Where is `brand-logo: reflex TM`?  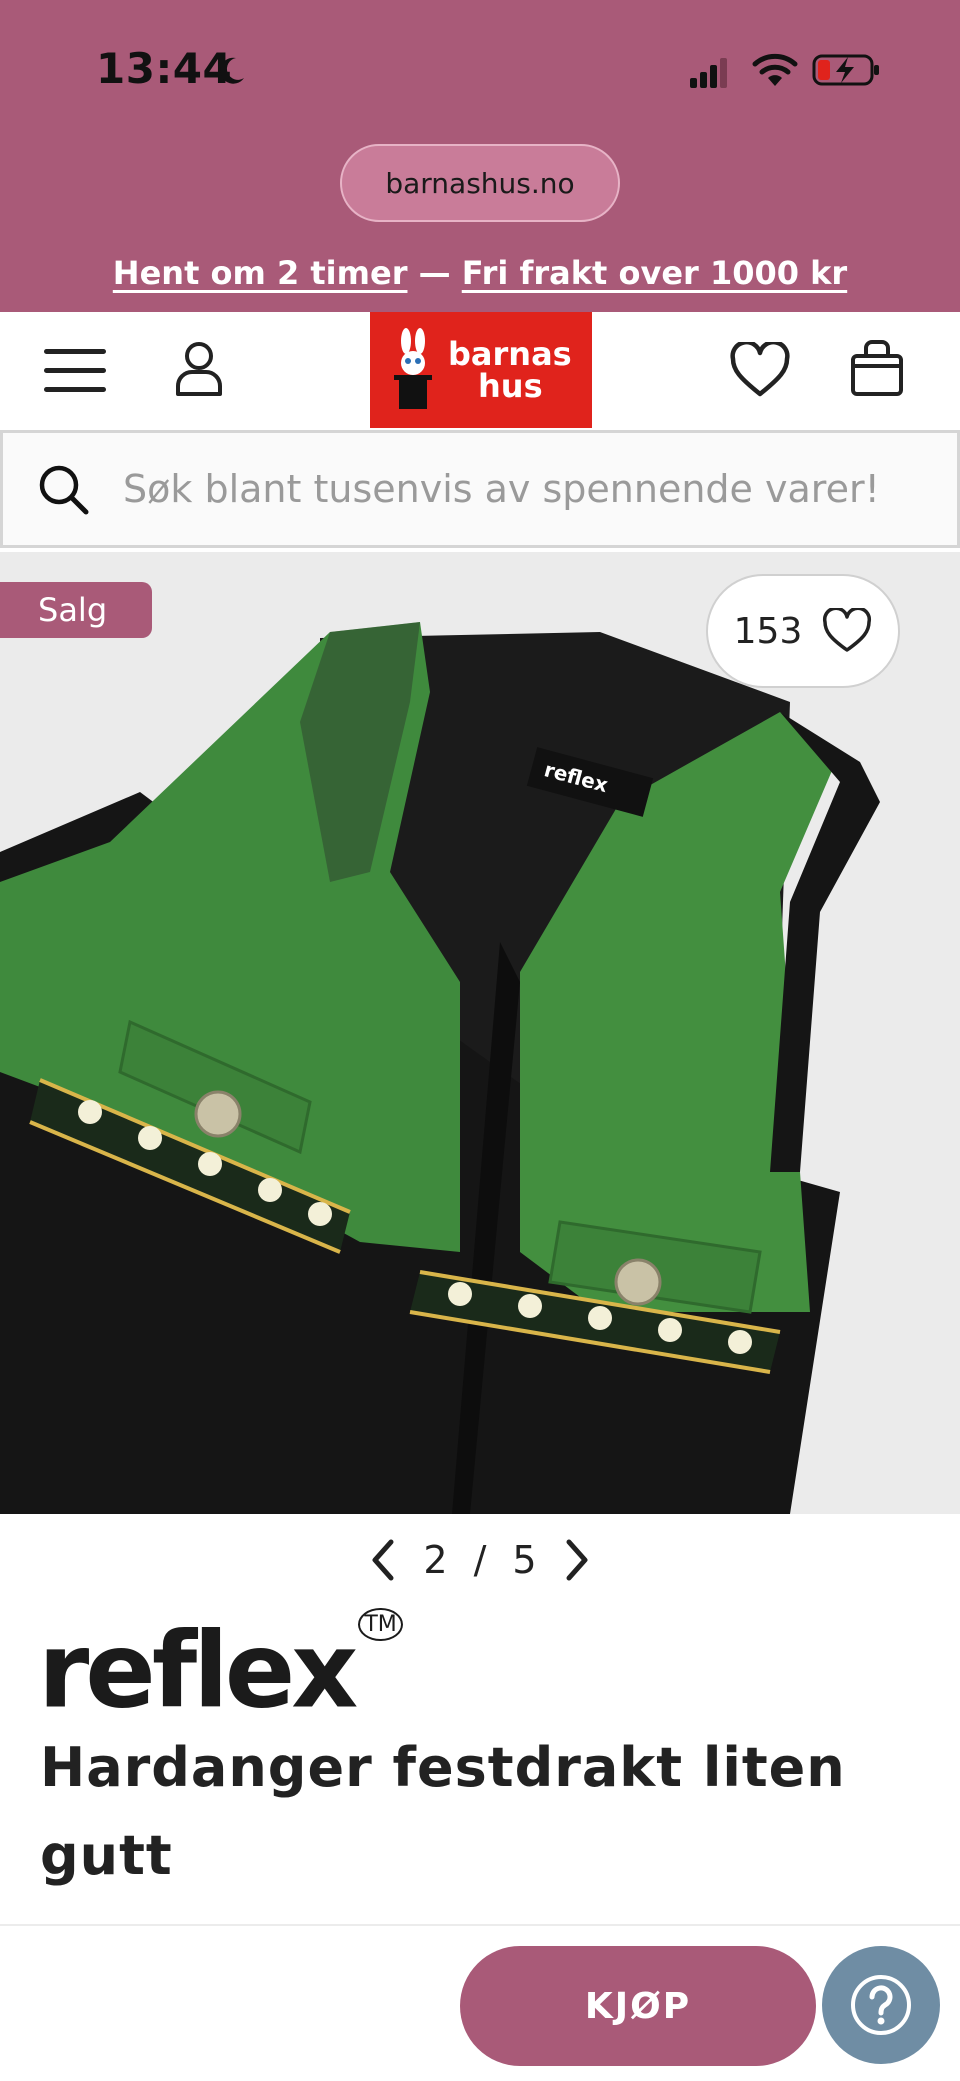
brand-logo: reflex TM is located at coordinates (220, 1667).